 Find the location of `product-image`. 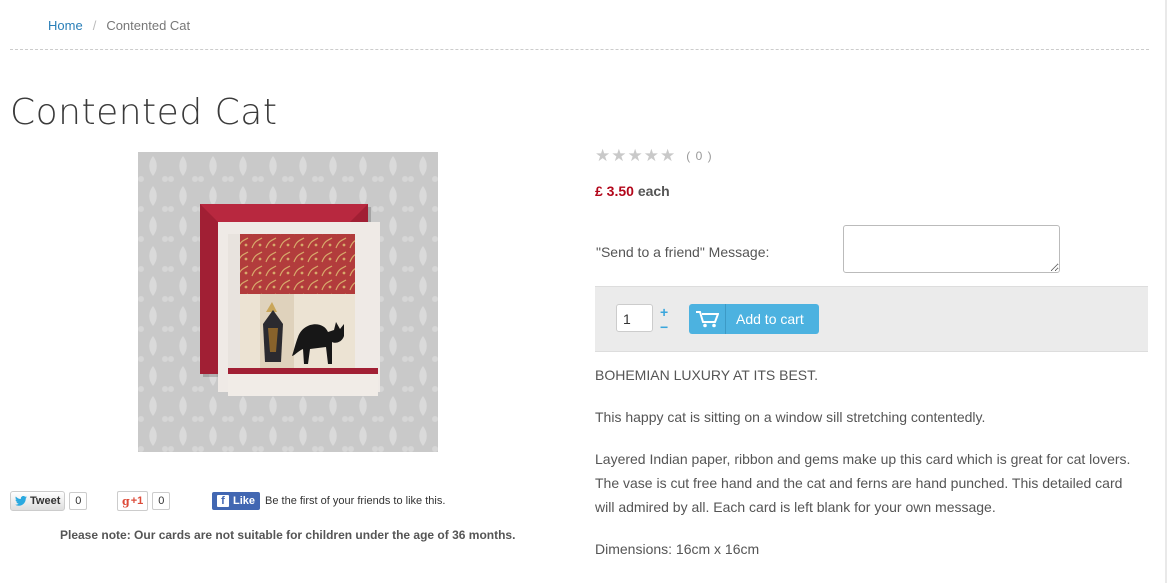

product-image is located at coordinates (288, 302).